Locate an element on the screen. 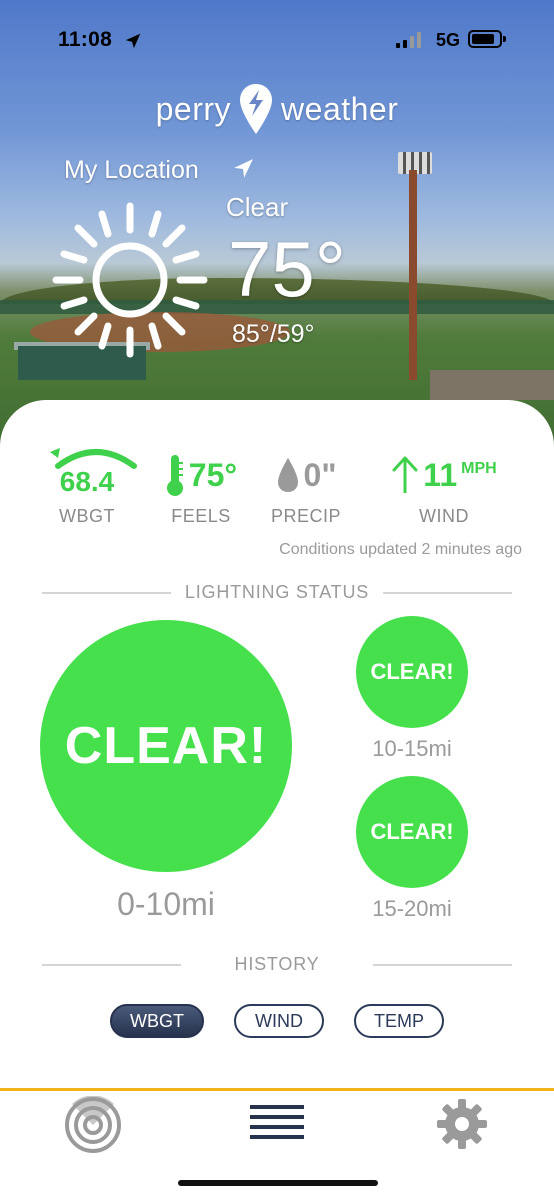 The image size is (554, 1200). metric-wind: 11 MPH WIND is located at coordinates (444, 488).